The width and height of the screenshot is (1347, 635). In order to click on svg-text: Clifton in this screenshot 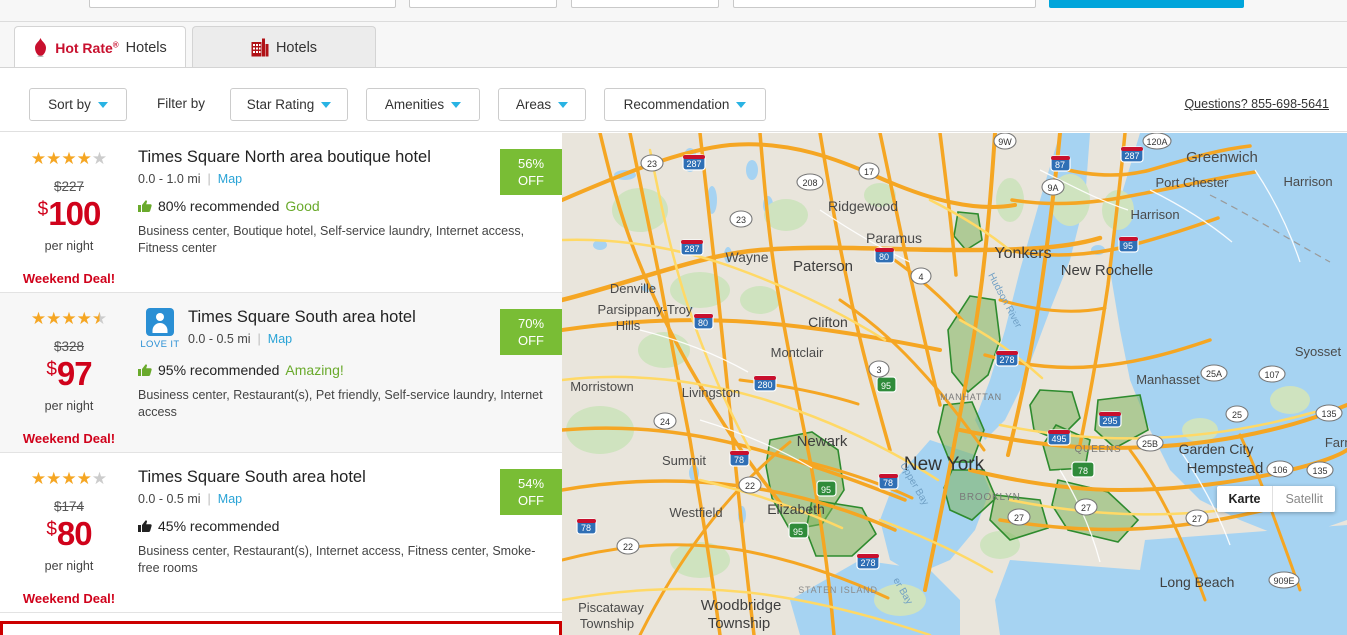, I will do `click(828, 322)`.